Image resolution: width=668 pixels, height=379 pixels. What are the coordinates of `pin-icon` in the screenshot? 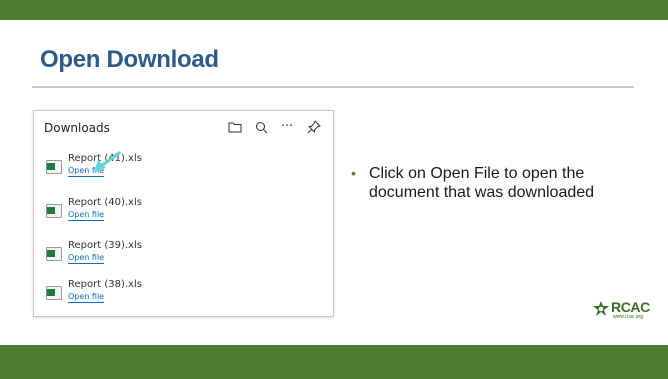 It's located at (314, 127).